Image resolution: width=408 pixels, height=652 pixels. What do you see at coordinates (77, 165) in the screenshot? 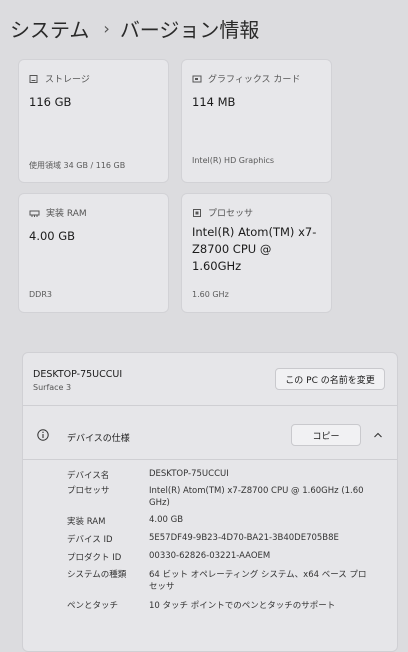
I see `storage-usage: 使用領域 34 GB / 116 GB` at bounding box center [77, 165].